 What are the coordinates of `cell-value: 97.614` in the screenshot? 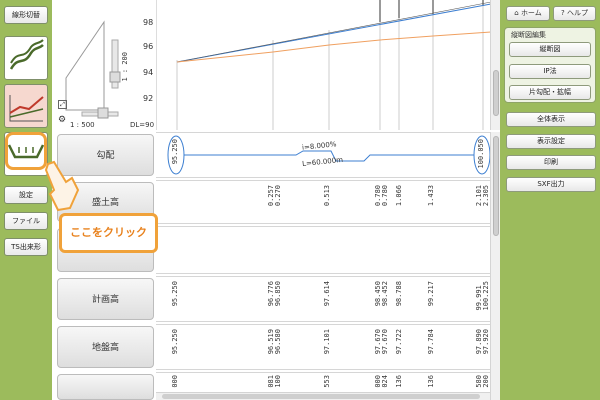 It's located at (327, 294).